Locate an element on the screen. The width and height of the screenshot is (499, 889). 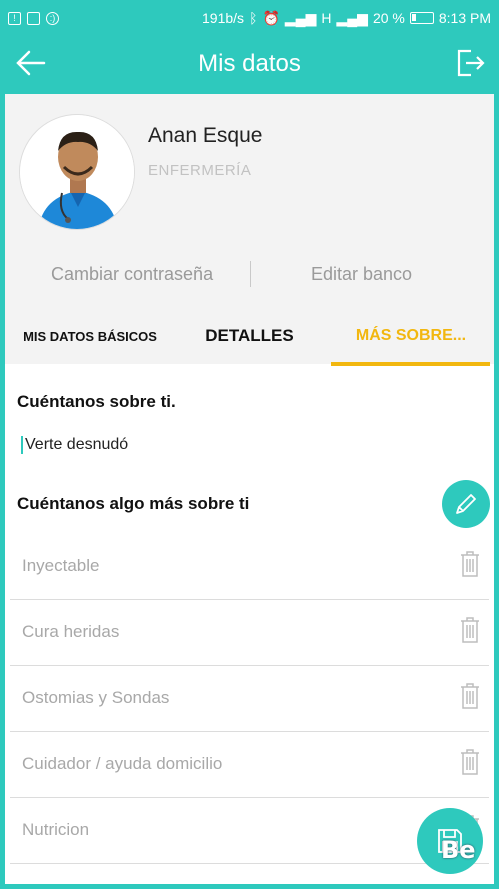
tab-details: DETALLES is located at coordinates (249, 336).